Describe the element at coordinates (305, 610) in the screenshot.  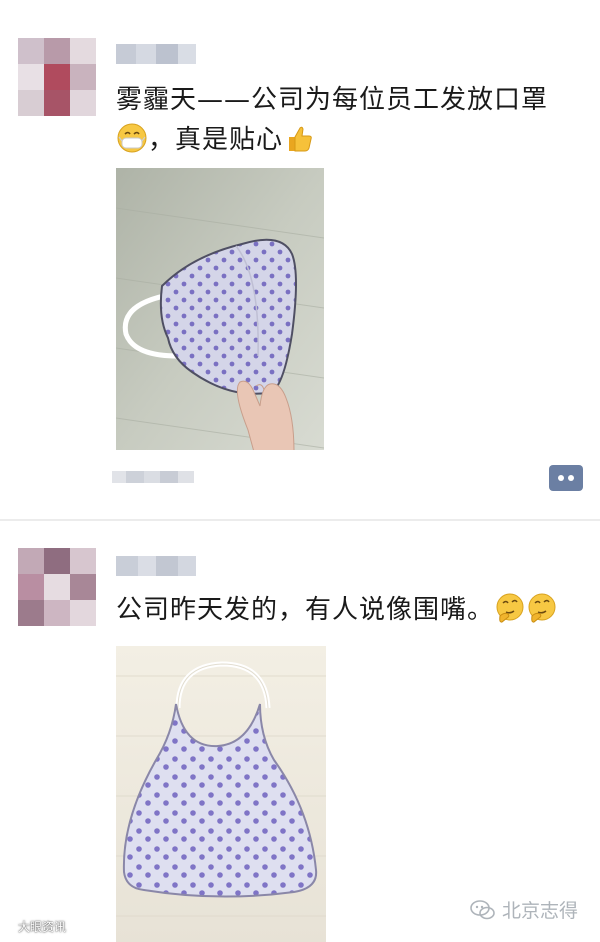
I see `post-text-fragment: 公司昨天发的，有人说像围嘴。` at that location.